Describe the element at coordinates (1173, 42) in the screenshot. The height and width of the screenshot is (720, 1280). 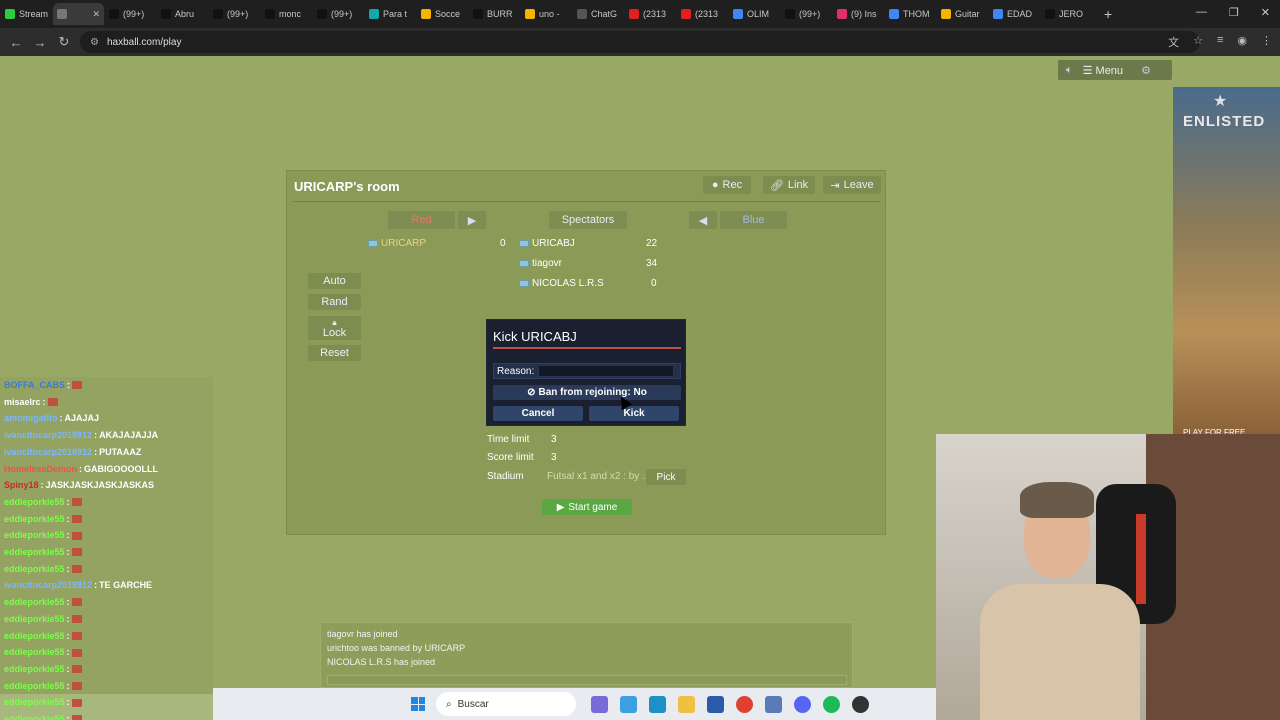
I see `translate-icon: 文` at that location.